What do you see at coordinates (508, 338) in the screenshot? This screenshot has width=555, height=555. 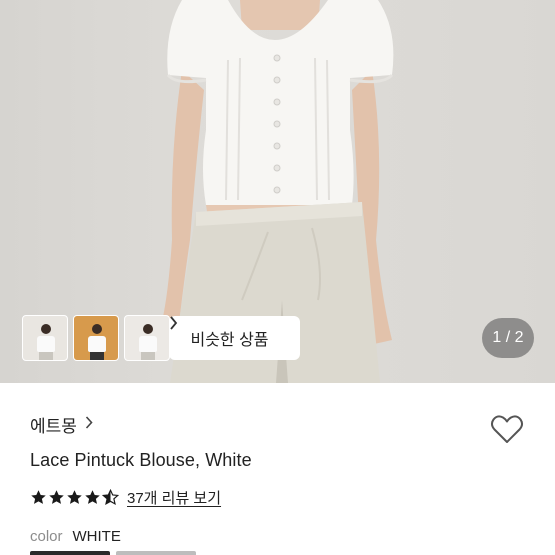 I see `image-page-indicator: 1 / 2` at bounding box center [508, 338].